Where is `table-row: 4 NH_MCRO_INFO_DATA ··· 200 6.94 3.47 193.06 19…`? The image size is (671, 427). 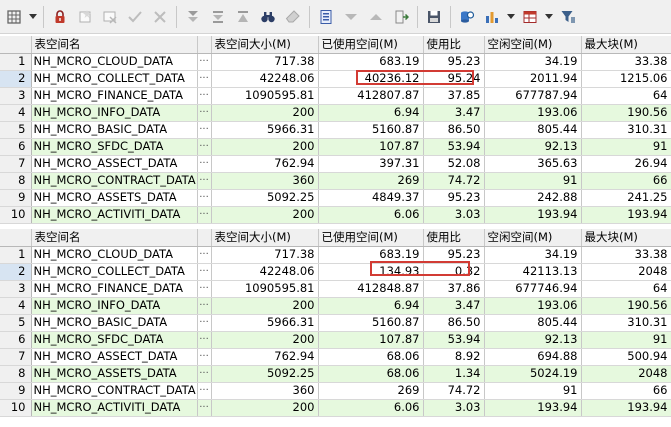 table-row: 4 NH_MCRO_INFO_DATA ··· 200 6.94 3.47 193.06 19… is located at coordinates (335, 306).